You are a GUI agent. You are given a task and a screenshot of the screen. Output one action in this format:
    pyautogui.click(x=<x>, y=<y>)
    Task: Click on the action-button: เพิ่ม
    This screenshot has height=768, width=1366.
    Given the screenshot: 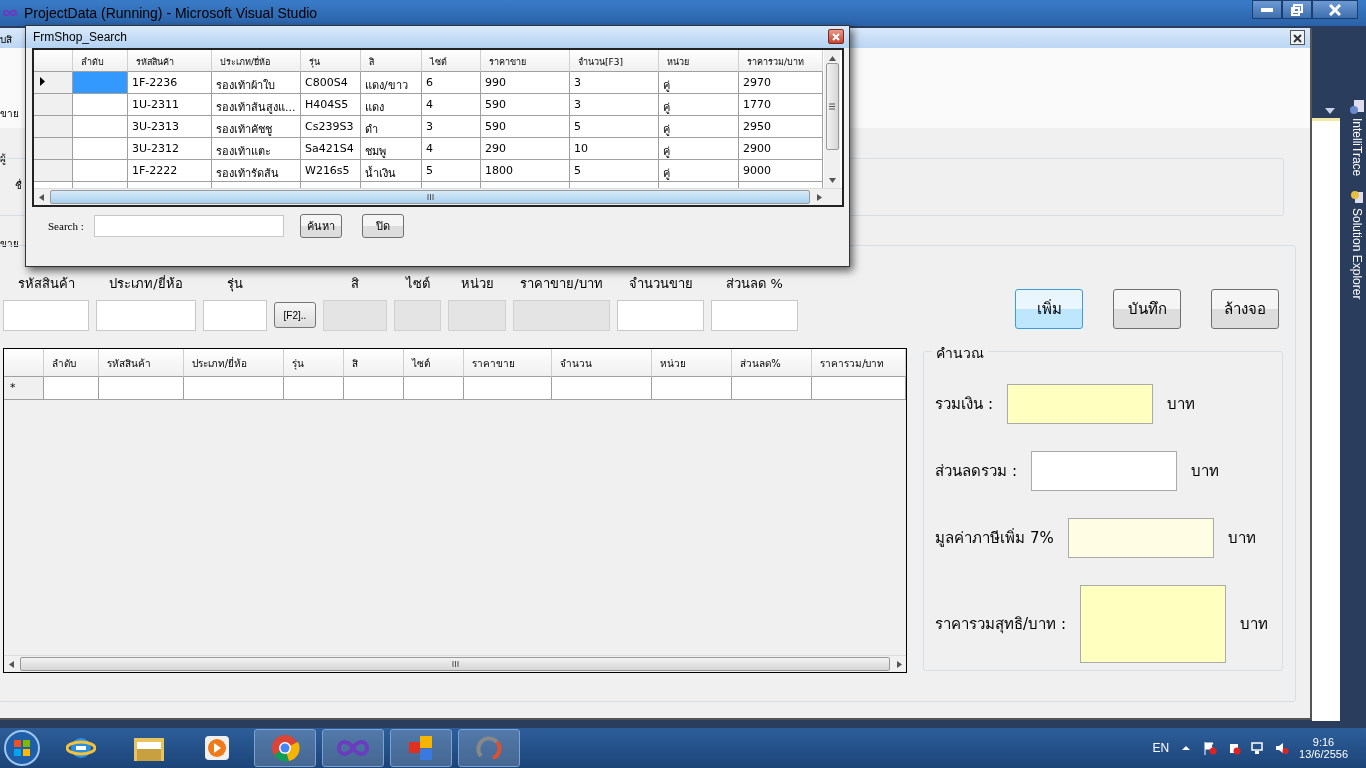 What is the action you would take?
    pyautogui.click(x=1049, y=309)
    